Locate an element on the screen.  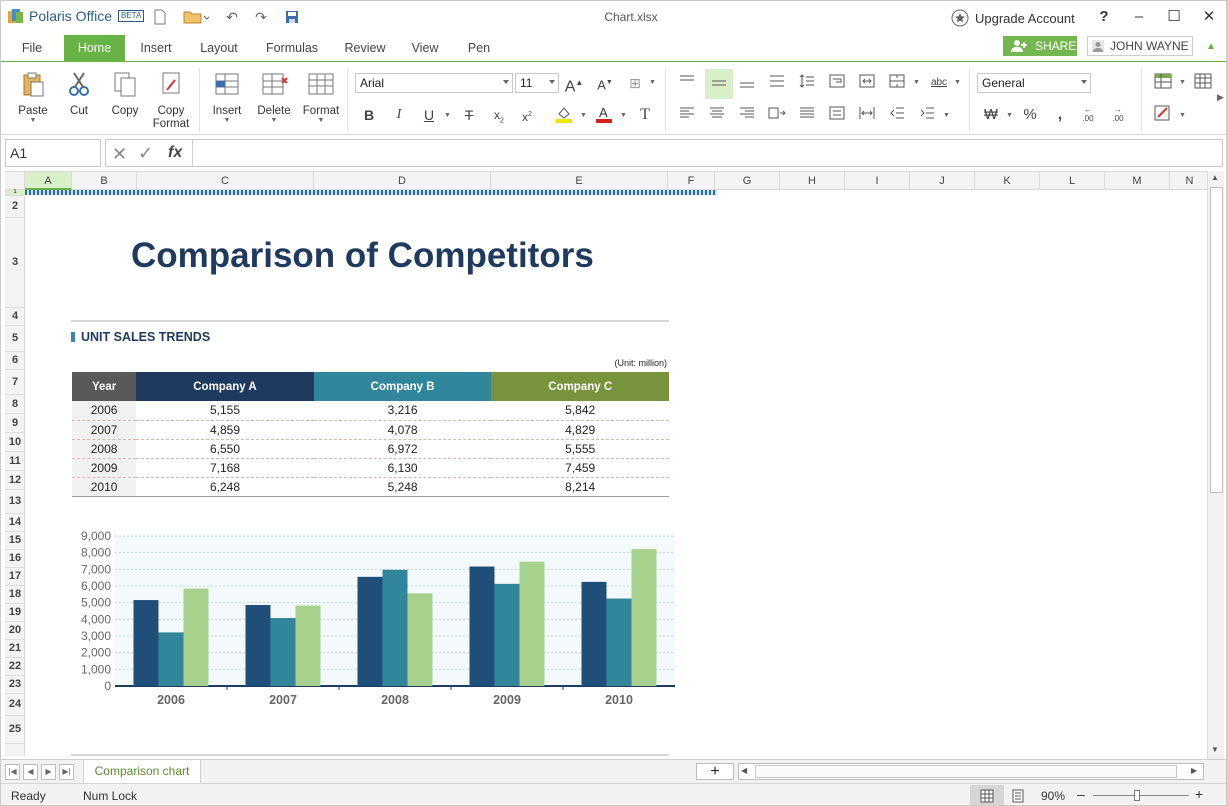
row-header-23: 23 is located at coordinates (15, 685).